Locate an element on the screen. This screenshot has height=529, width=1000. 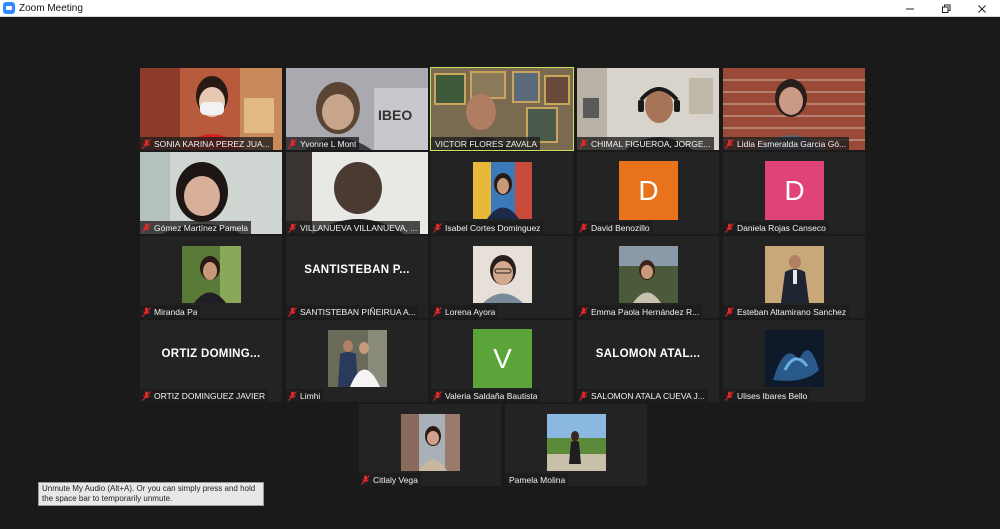
participant-nameplate: Gómez Martínez Pamela is located at coordinates (196, 227).